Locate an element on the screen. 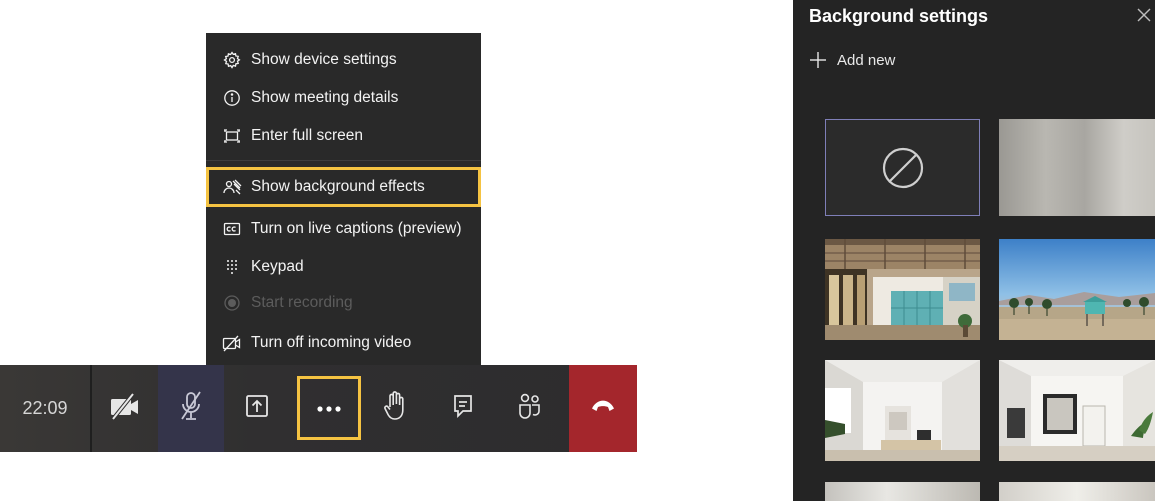 This screenshot has width=1155, height=501. share-screen-icon is located at coordinates (257, 408).